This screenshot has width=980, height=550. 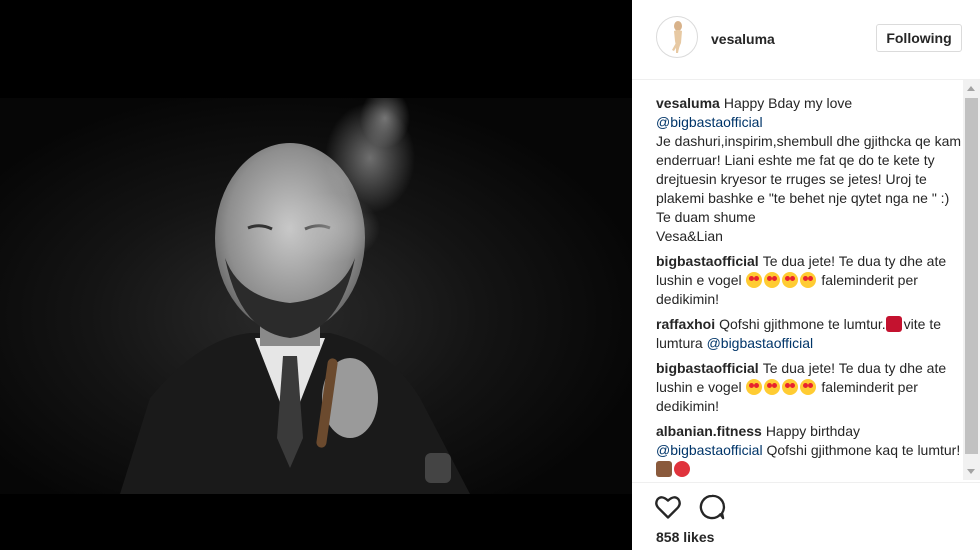 I want to click on following-button: Following, so click(x=919, y=38).